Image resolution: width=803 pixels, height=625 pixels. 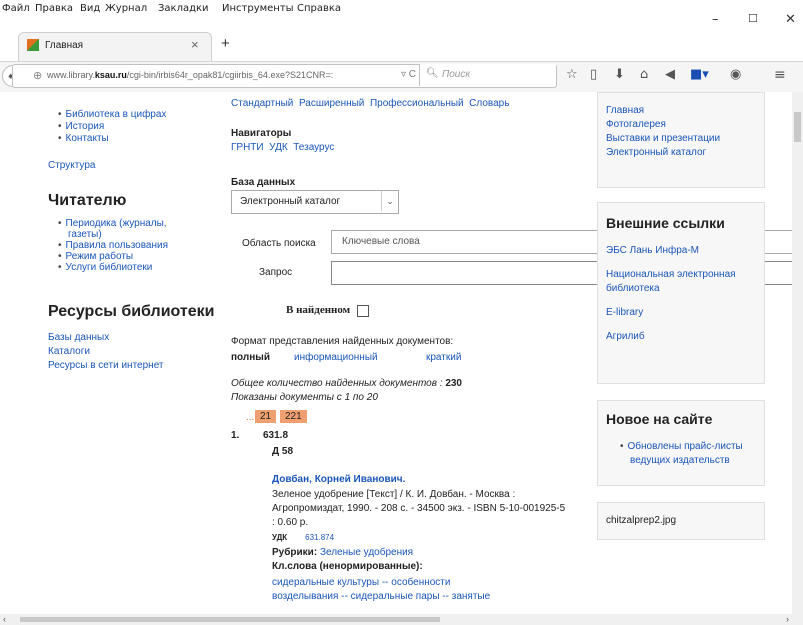 I want to click on minimize-button: –, so click(x=715, y=19).